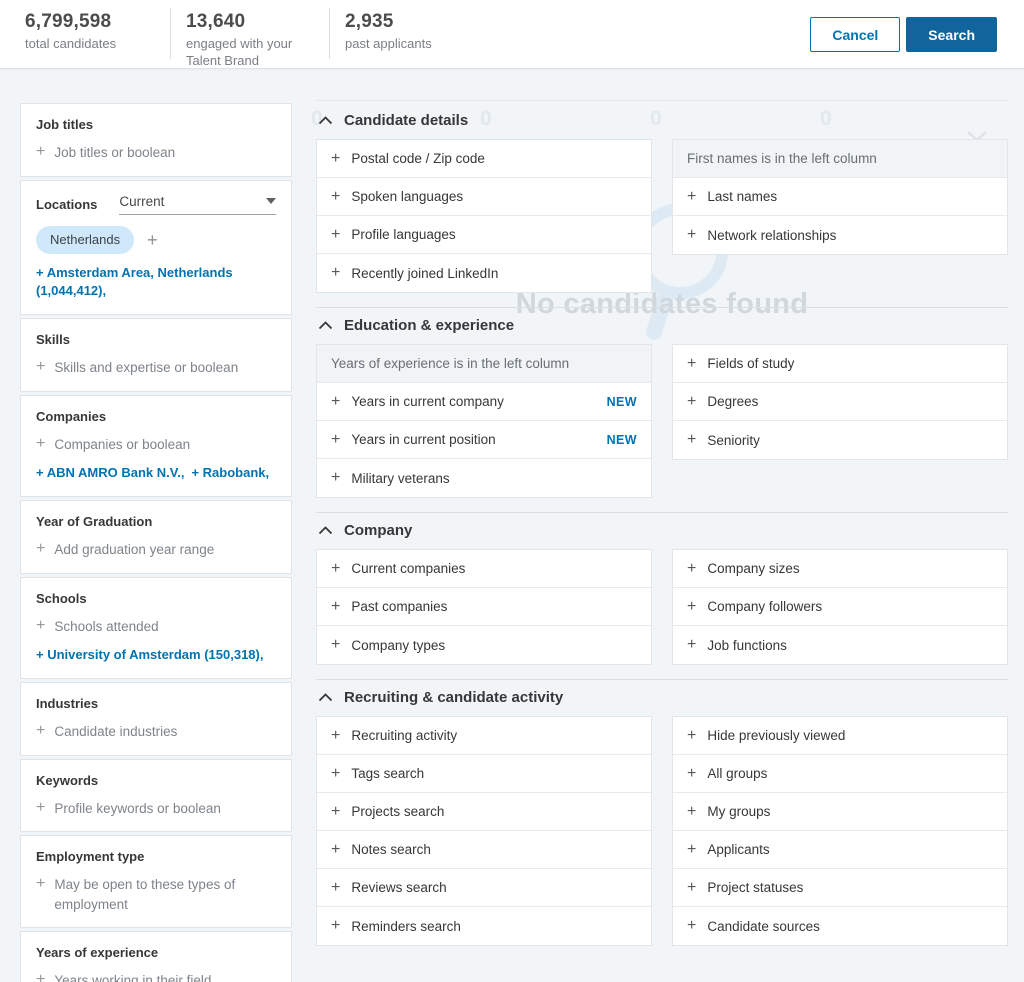 Image resolution: width=1024 pixels, height=982 pixels. Describe the element at coordinates (840, 364) in the screenshot. I see `filter-row-fields-of-study: + Fields of study` at that location.